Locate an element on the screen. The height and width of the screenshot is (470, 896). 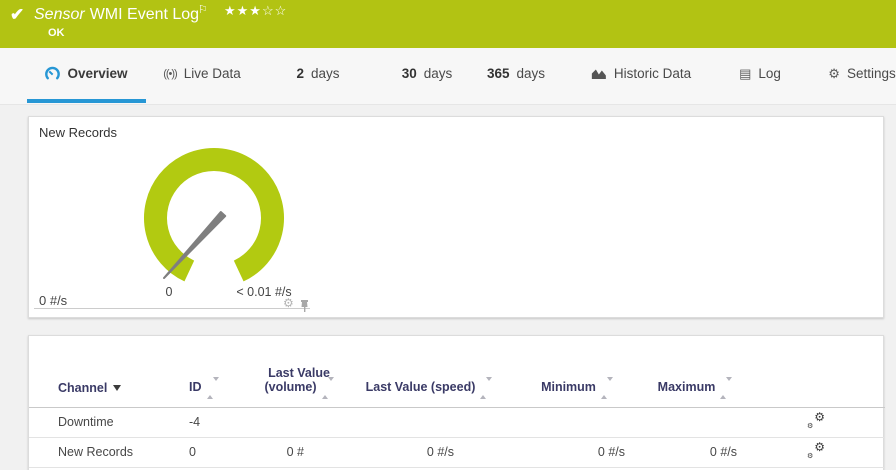
tab-historic-data: Historic Data is located at coordinates (641, 73).